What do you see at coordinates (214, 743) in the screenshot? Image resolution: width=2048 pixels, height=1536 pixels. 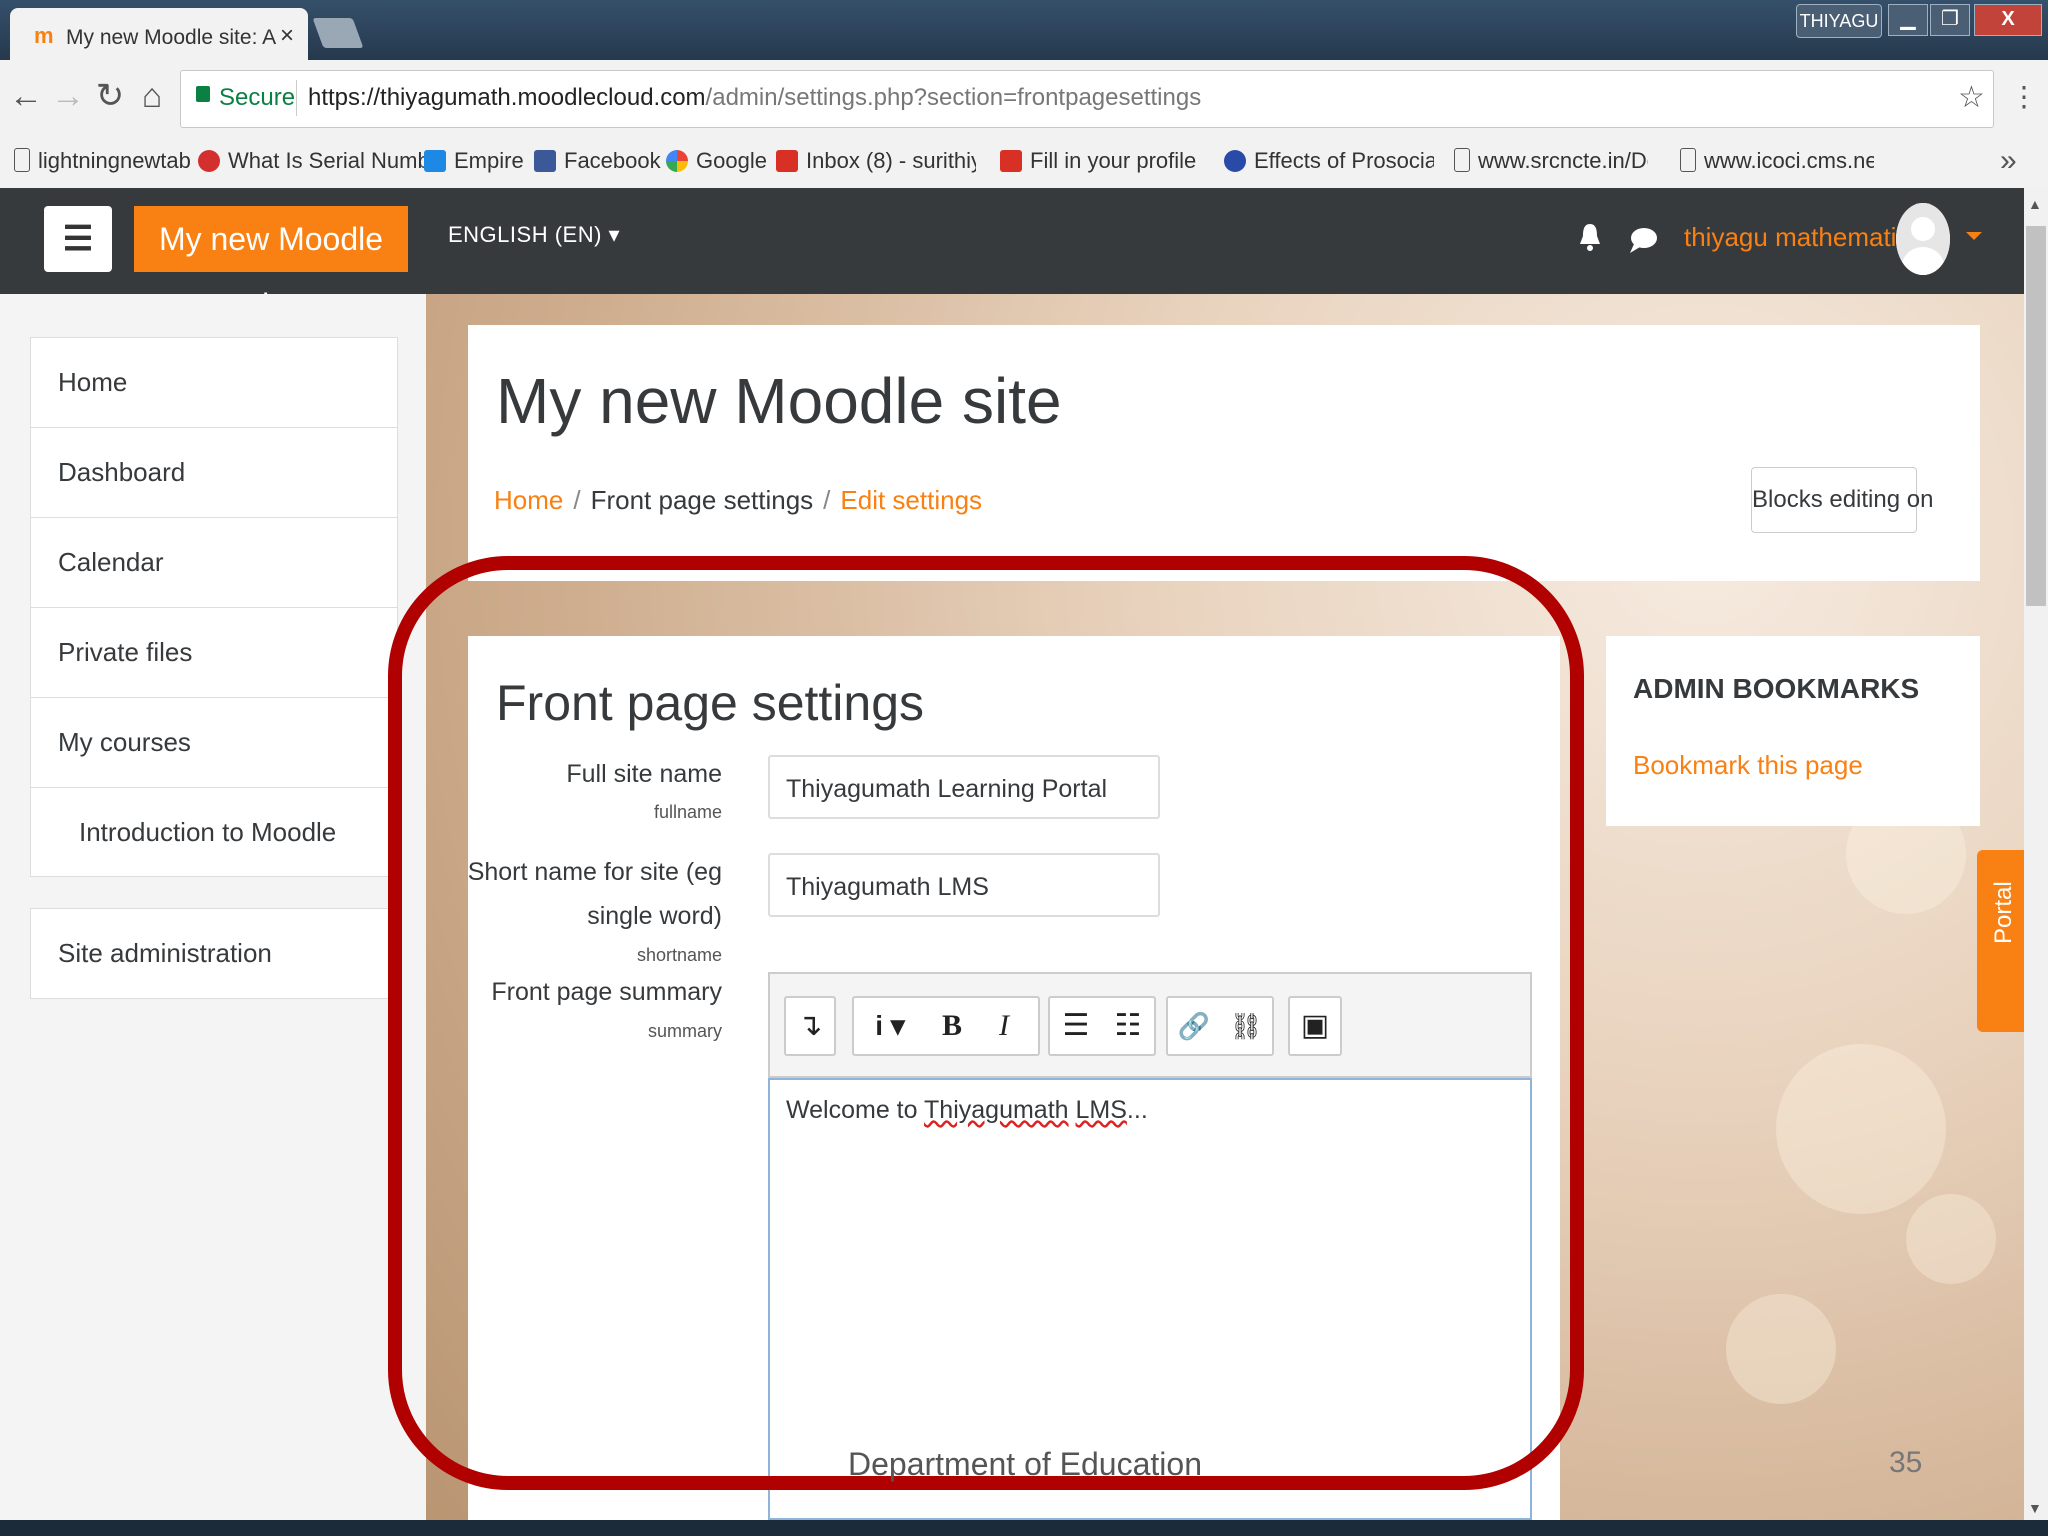 I see `sidebar-item-my-courses: My courses` at bounding box center [214, 743].